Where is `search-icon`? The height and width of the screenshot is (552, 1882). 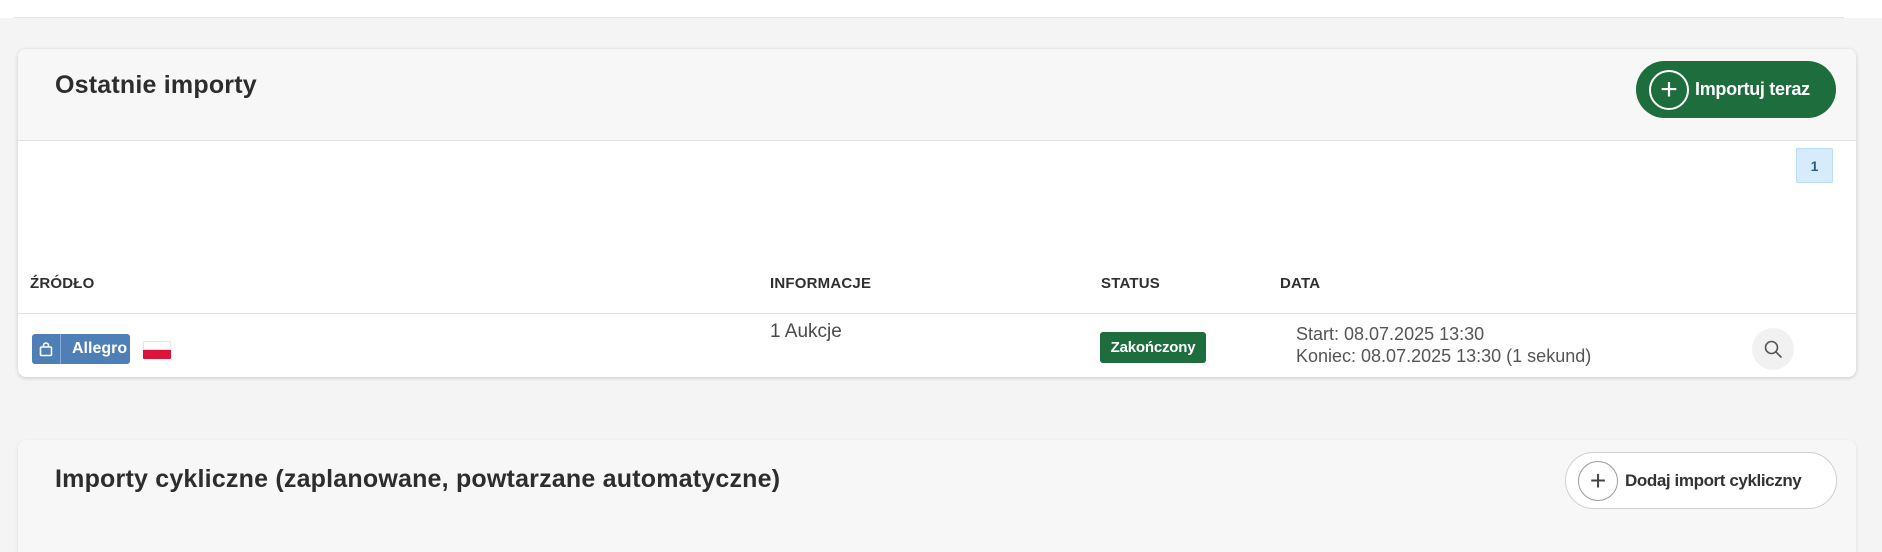
search-icon is located at coordinates (1773, 349).